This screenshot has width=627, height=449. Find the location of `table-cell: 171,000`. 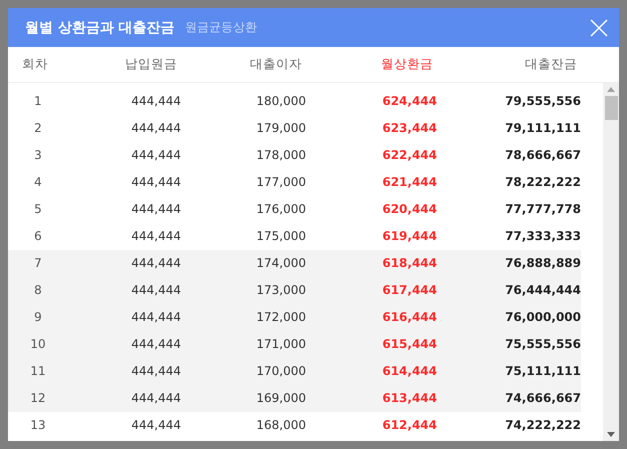

table-cell: 171,000 is located at coordinates (243, 344).